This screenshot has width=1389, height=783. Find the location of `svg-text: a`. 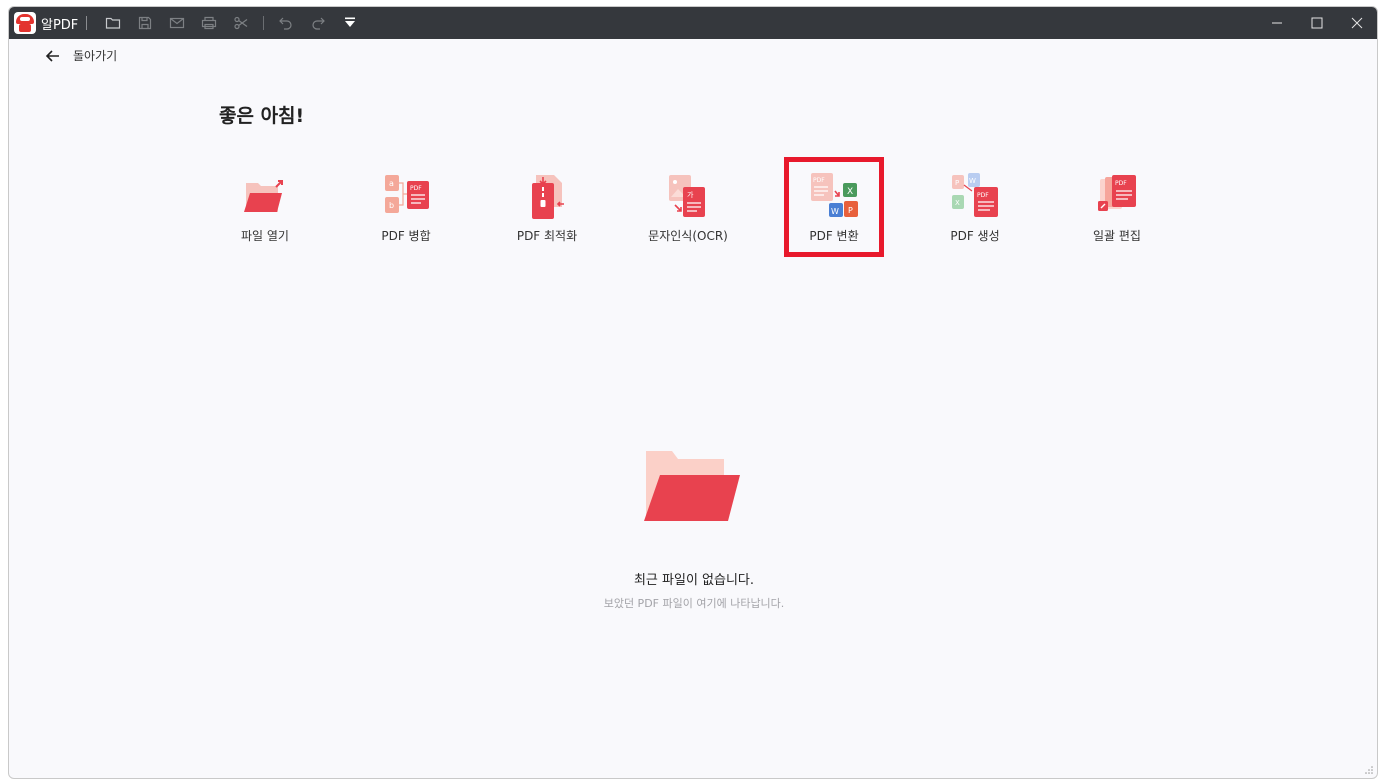

svg-text: a is located at coordinates (391, 183).